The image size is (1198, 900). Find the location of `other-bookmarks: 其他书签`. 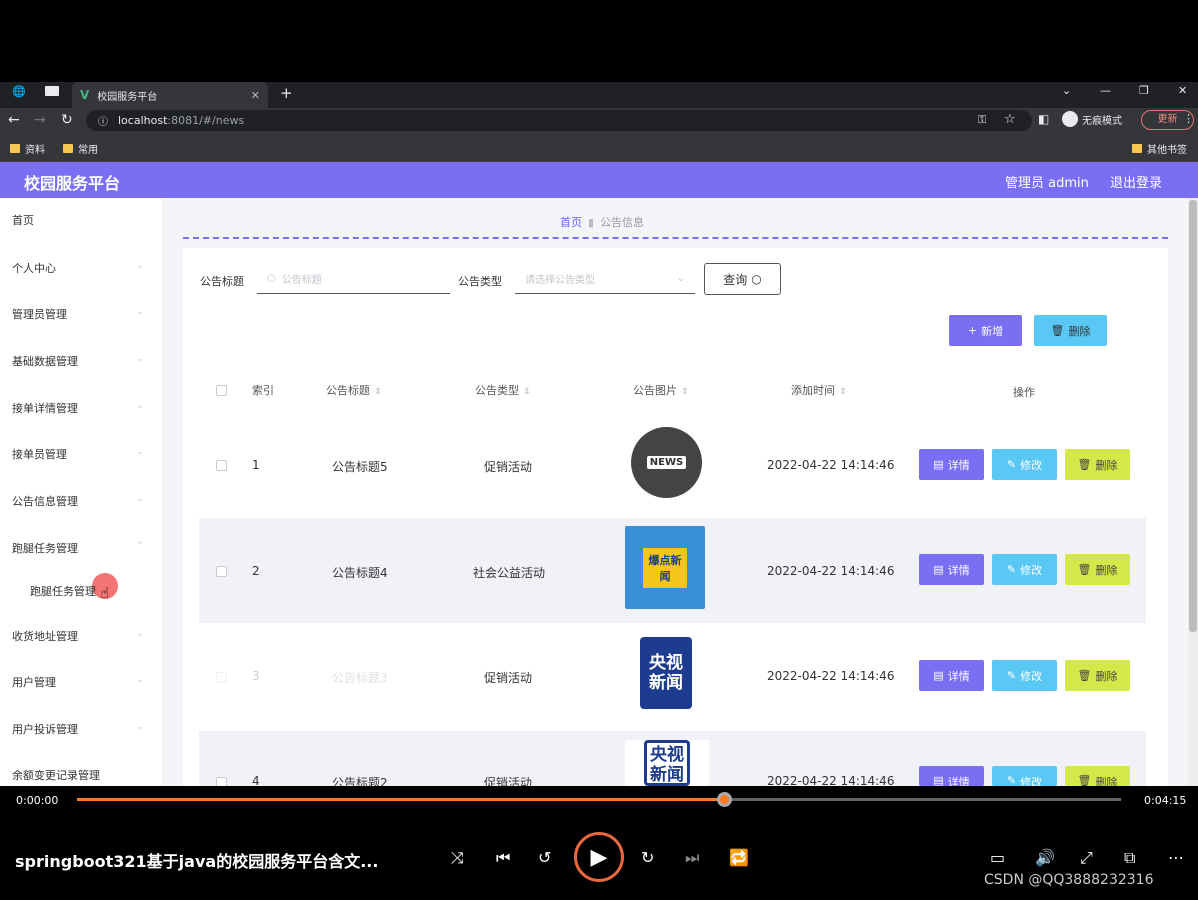

other-bookmarks: 其他书签 is located at coordinates (1159, 148).